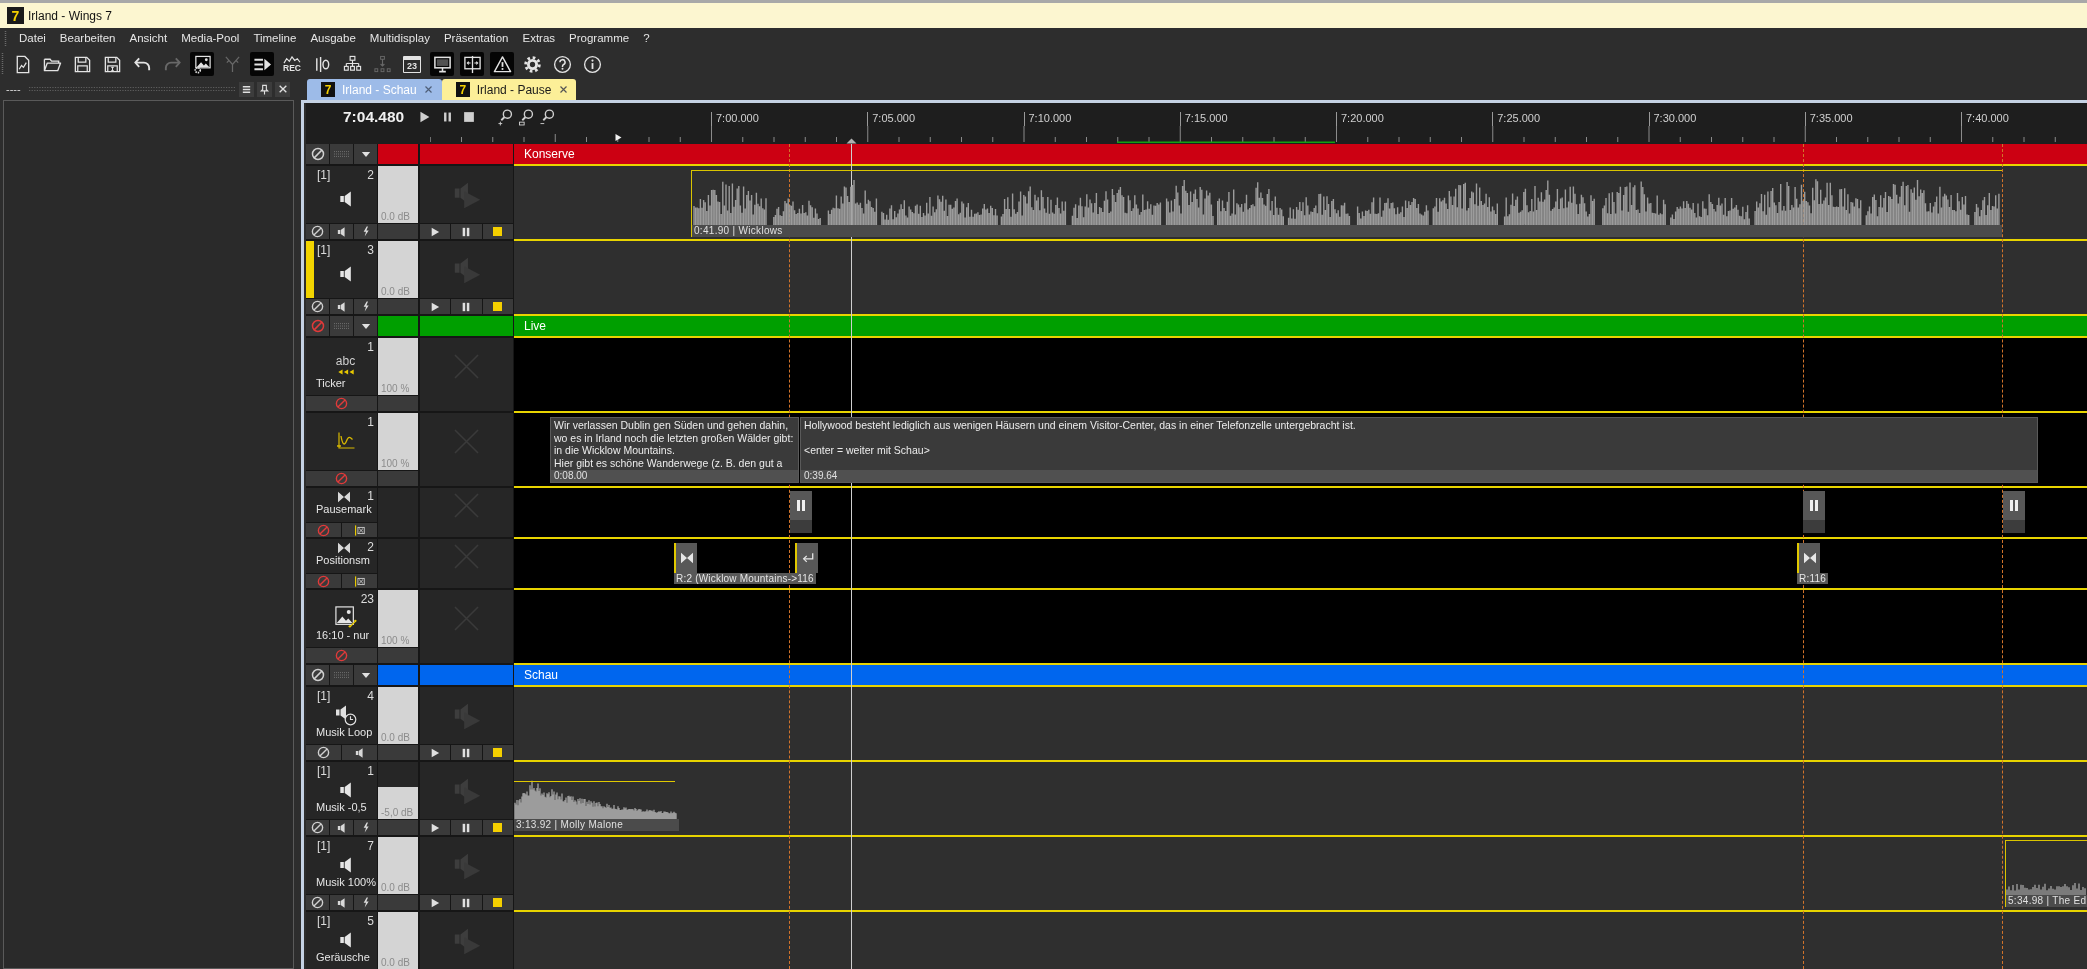 The image size is (2087, 969). Describe the element at coordinates (1346, 203) in the screenshot. I see `audio-clip: 0:41.90 | Wicklows` at that location.